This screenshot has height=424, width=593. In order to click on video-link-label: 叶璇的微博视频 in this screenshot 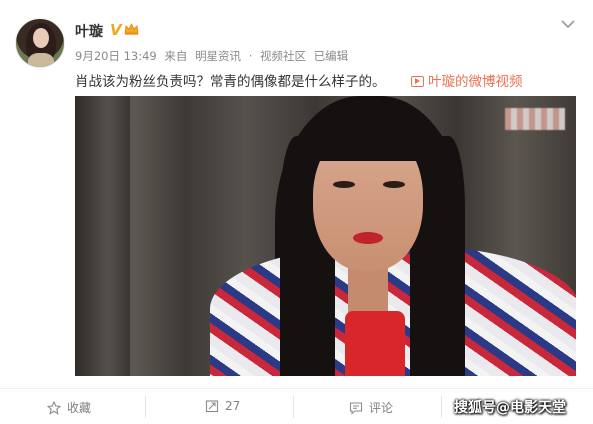, I will do `click(475, 82)`.